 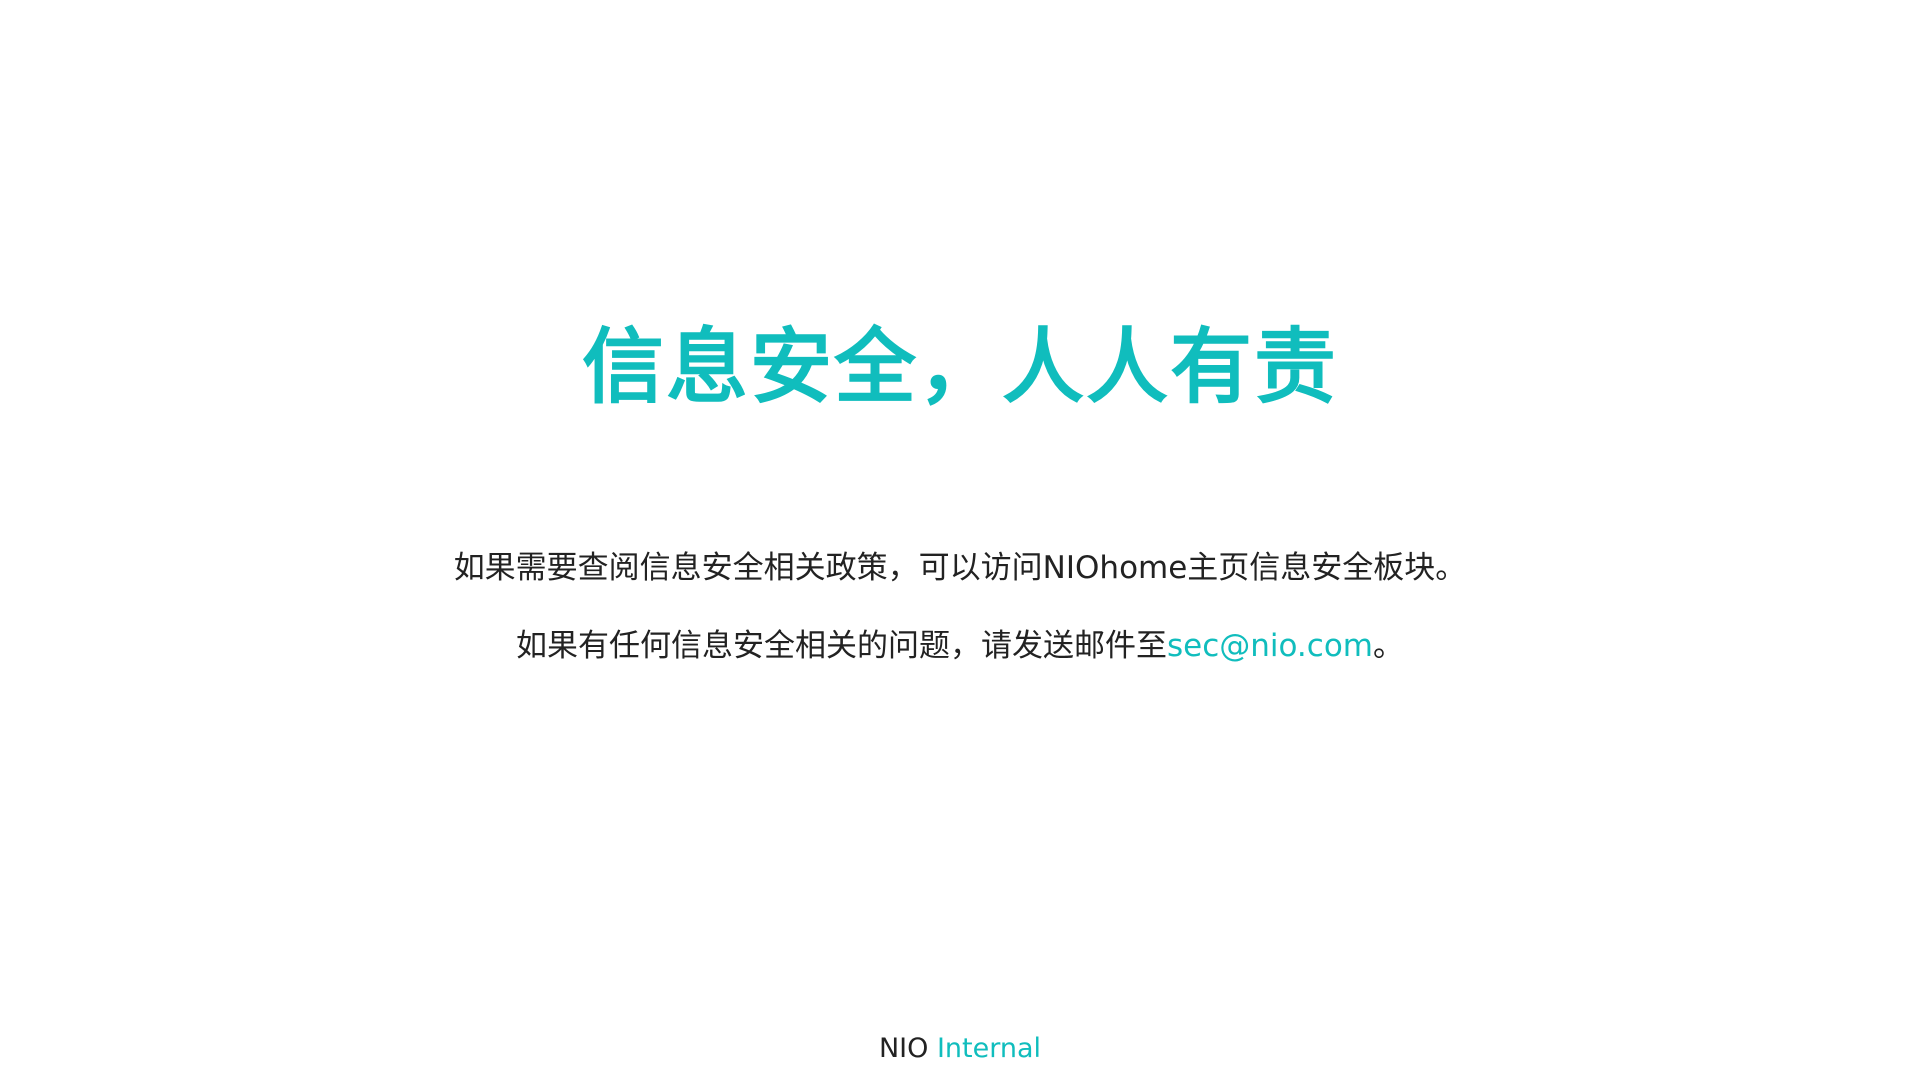 What do you see at coordinates (960, 568) in the screenshot?
I see `policy-note: 如果需要查阅信息安全相关政策，可以访问NIOhome主页信息安全板块。` at bounding box center [960, 568].